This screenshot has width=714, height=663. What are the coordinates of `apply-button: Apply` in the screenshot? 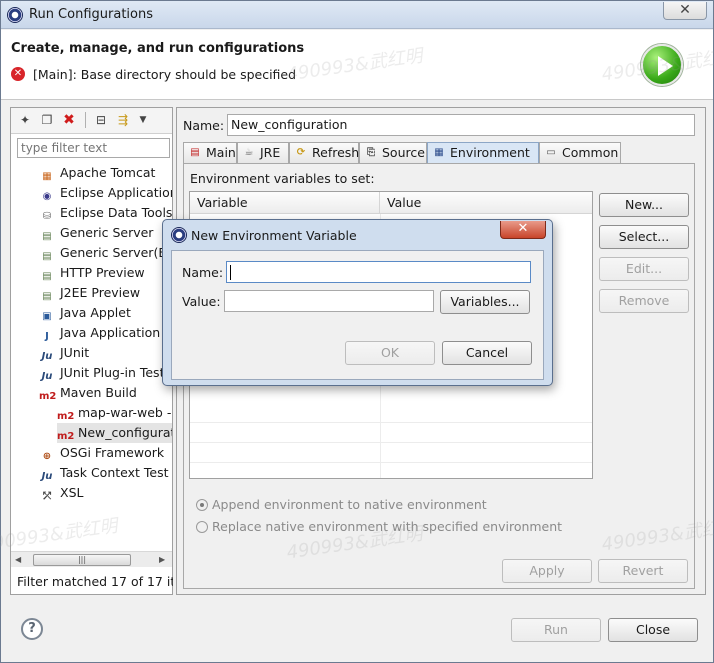 It's located at (547, 571).